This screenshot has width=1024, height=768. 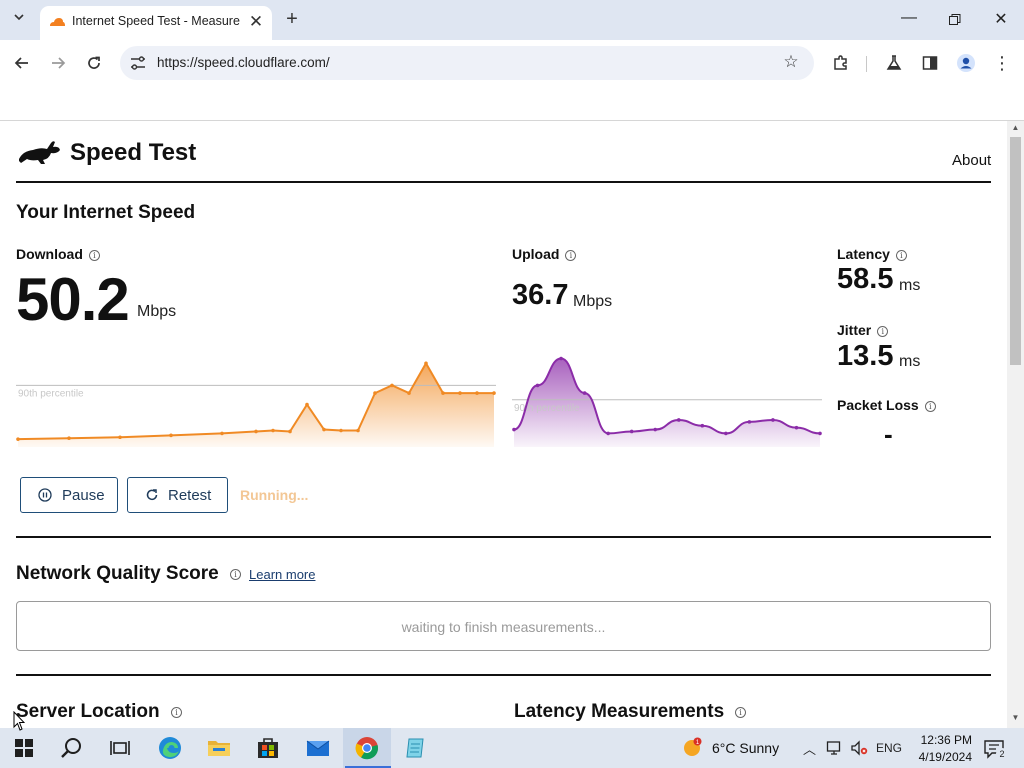 What do you see at coordinates (865, 356) in the screenshot?
I see `jitter-value: 13.5` at bounding box center [865, 356].